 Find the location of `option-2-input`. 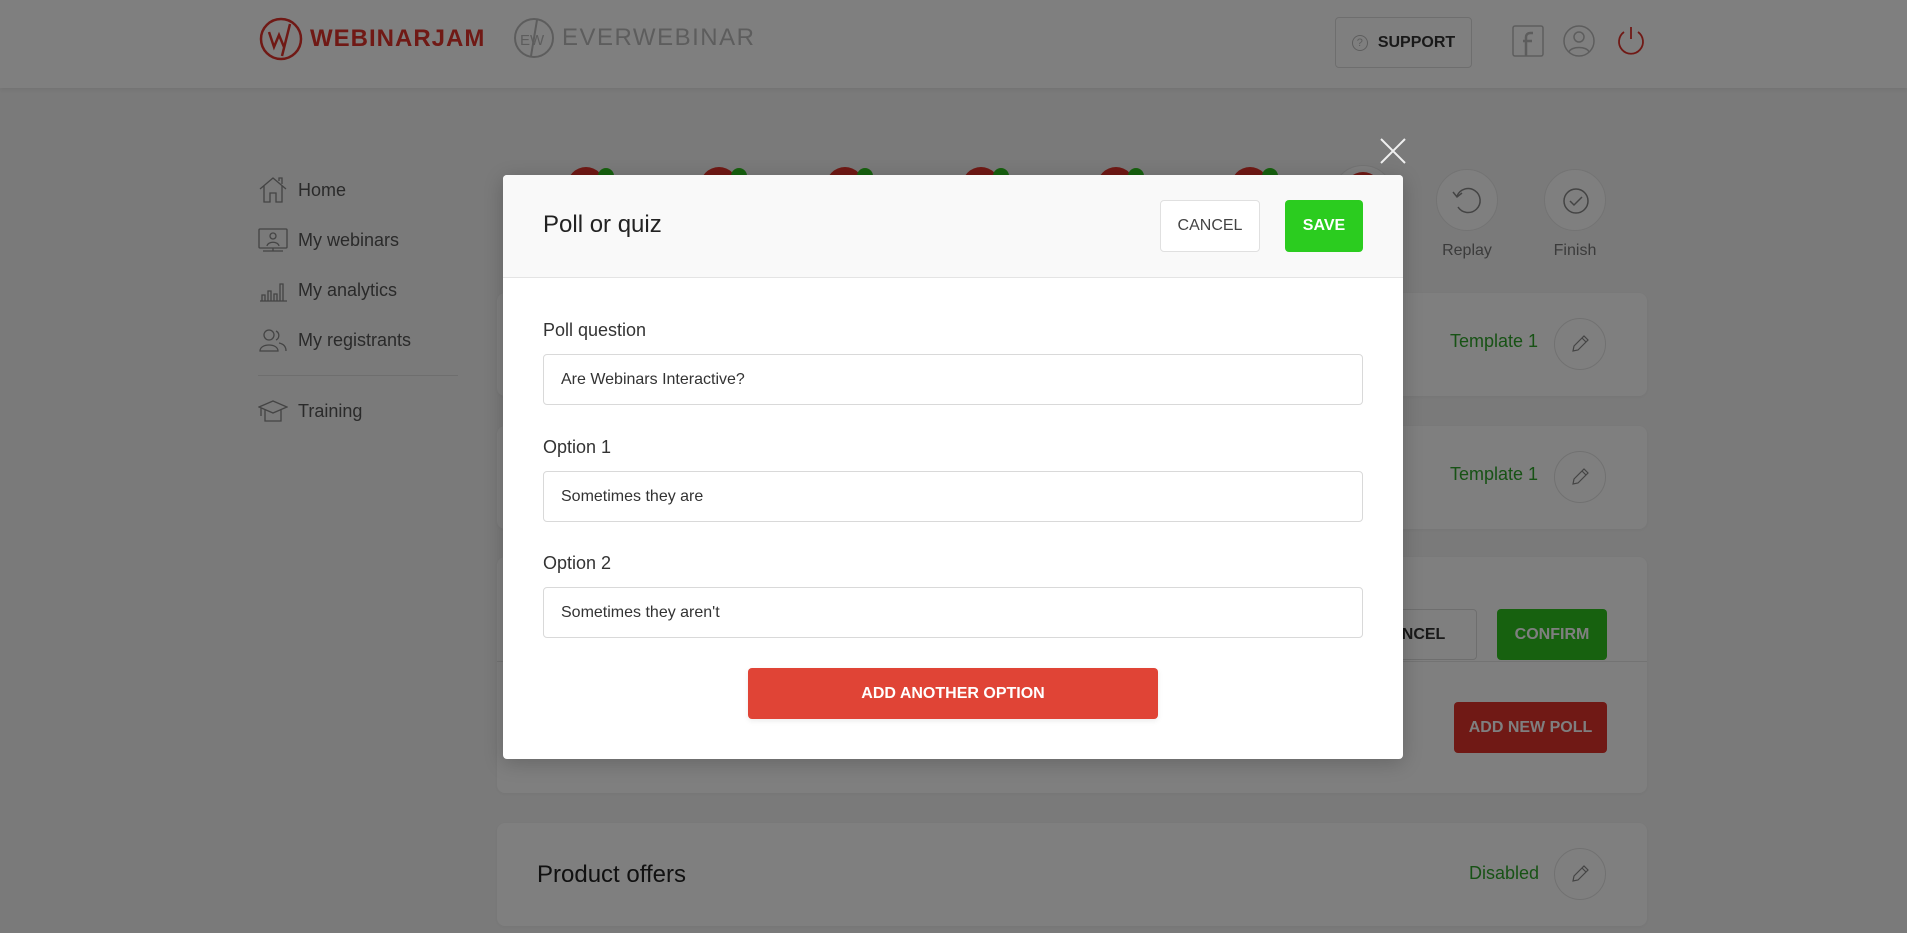

option-2-input is located at coordinates (953, 612).